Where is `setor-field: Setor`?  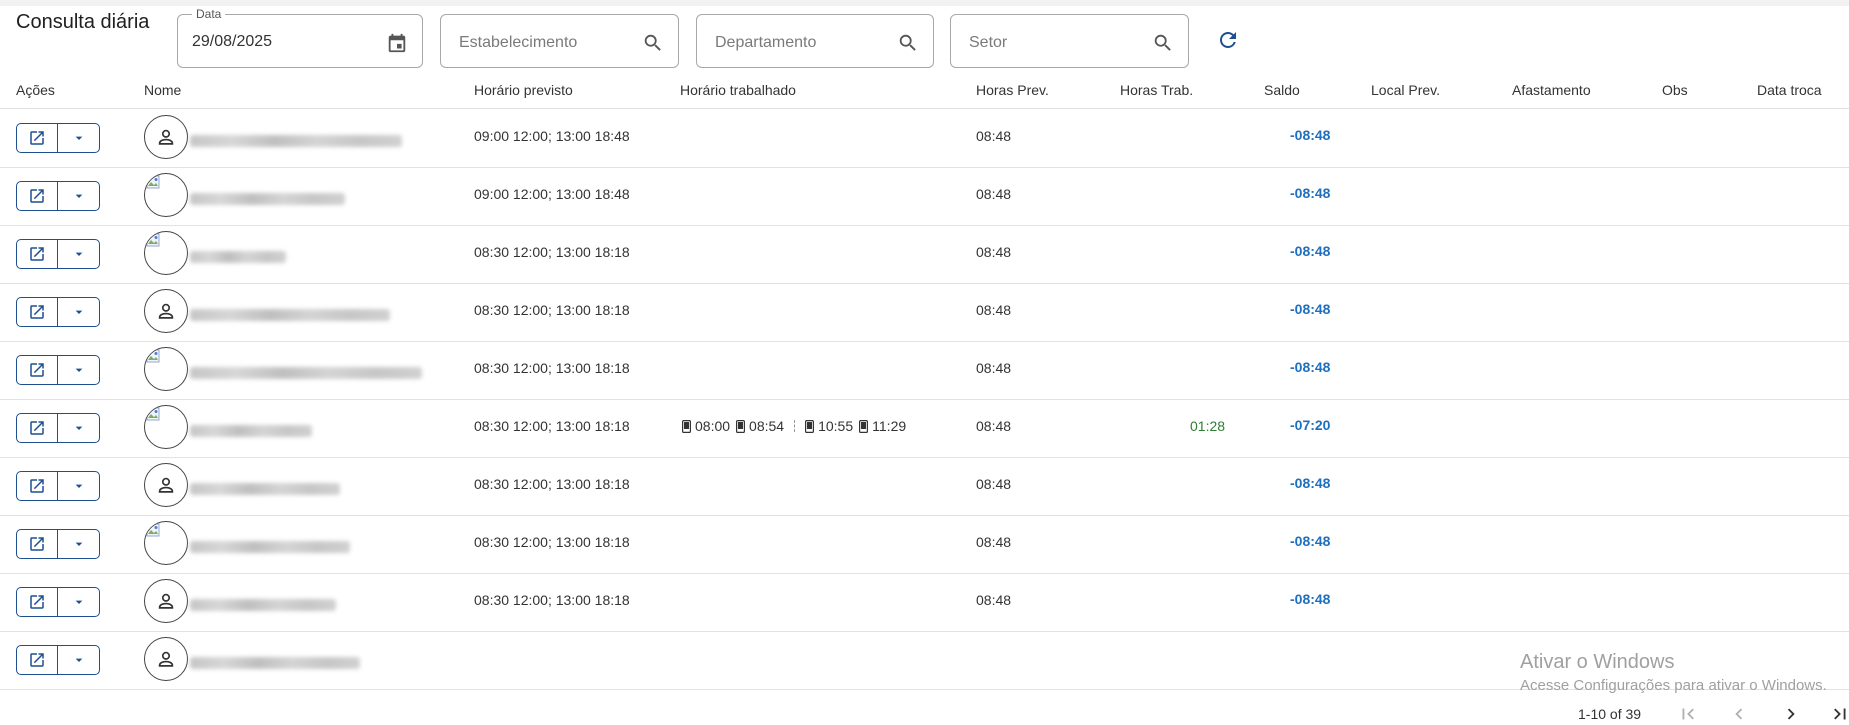
setor-field: Setor is located at coordinates (1069, 41).